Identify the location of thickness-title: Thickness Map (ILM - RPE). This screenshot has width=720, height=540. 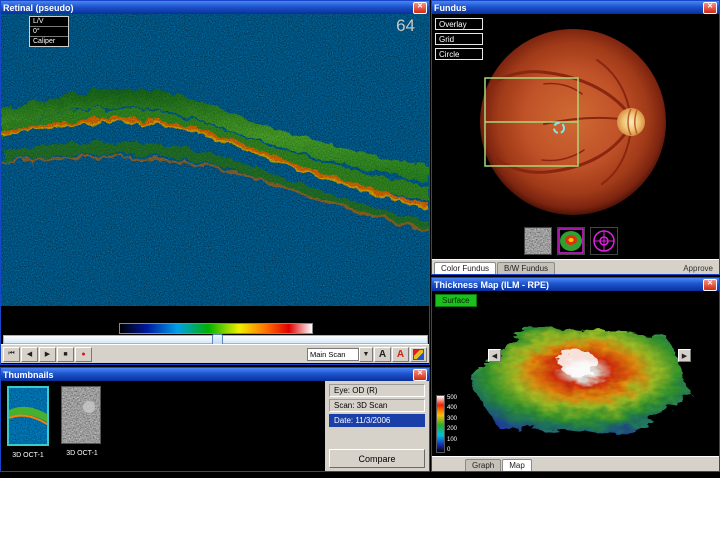
(492, 284).